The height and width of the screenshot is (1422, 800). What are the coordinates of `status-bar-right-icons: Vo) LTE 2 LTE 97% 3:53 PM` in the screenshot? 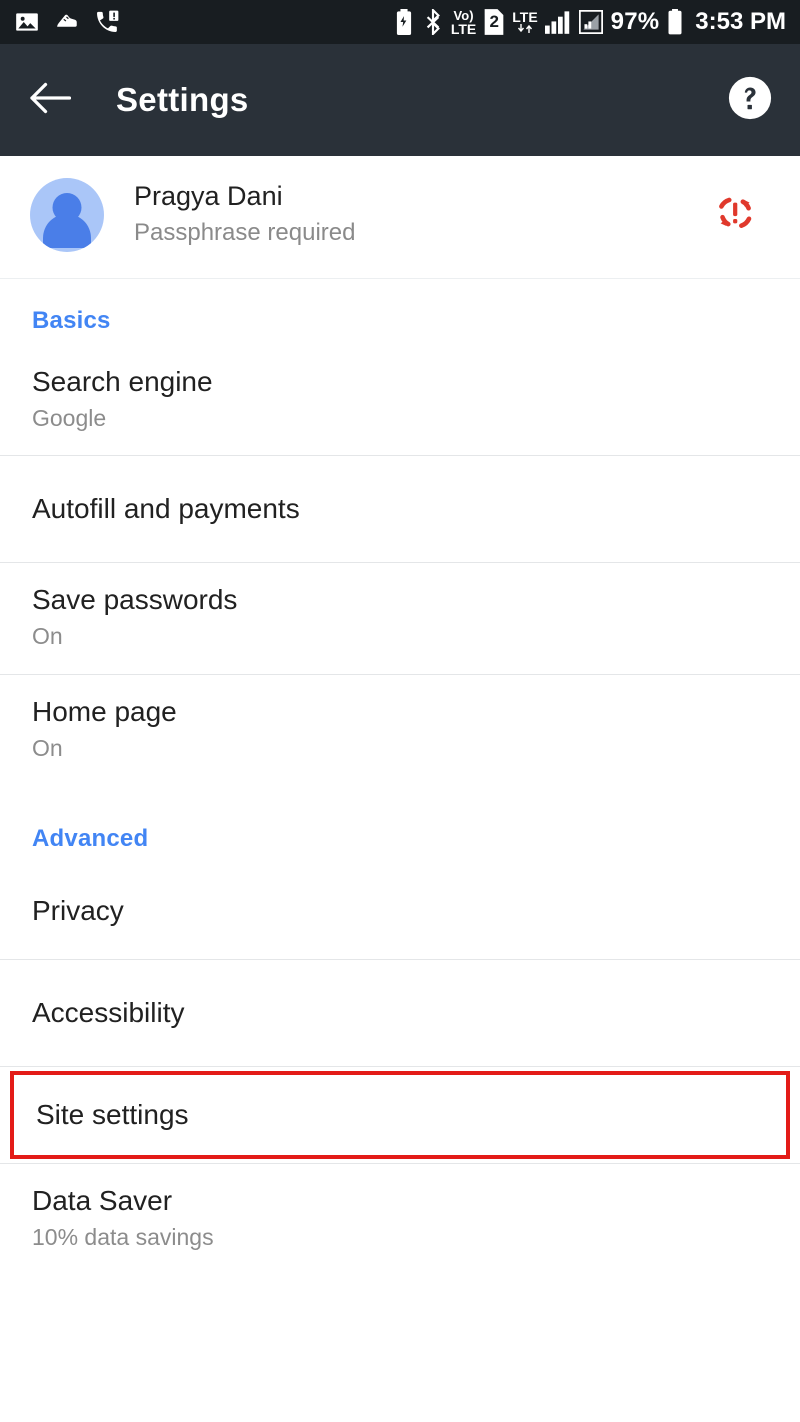 It's located at (589, 22).